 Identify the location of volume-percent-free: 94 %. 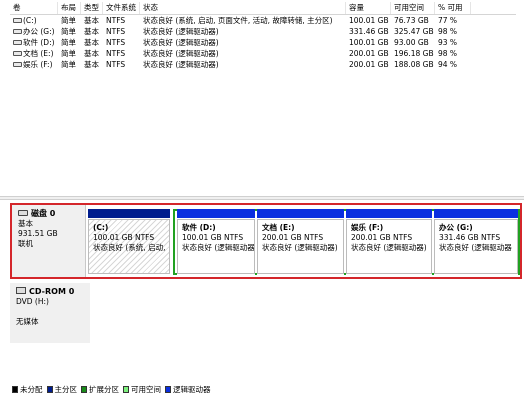
(448, 64).